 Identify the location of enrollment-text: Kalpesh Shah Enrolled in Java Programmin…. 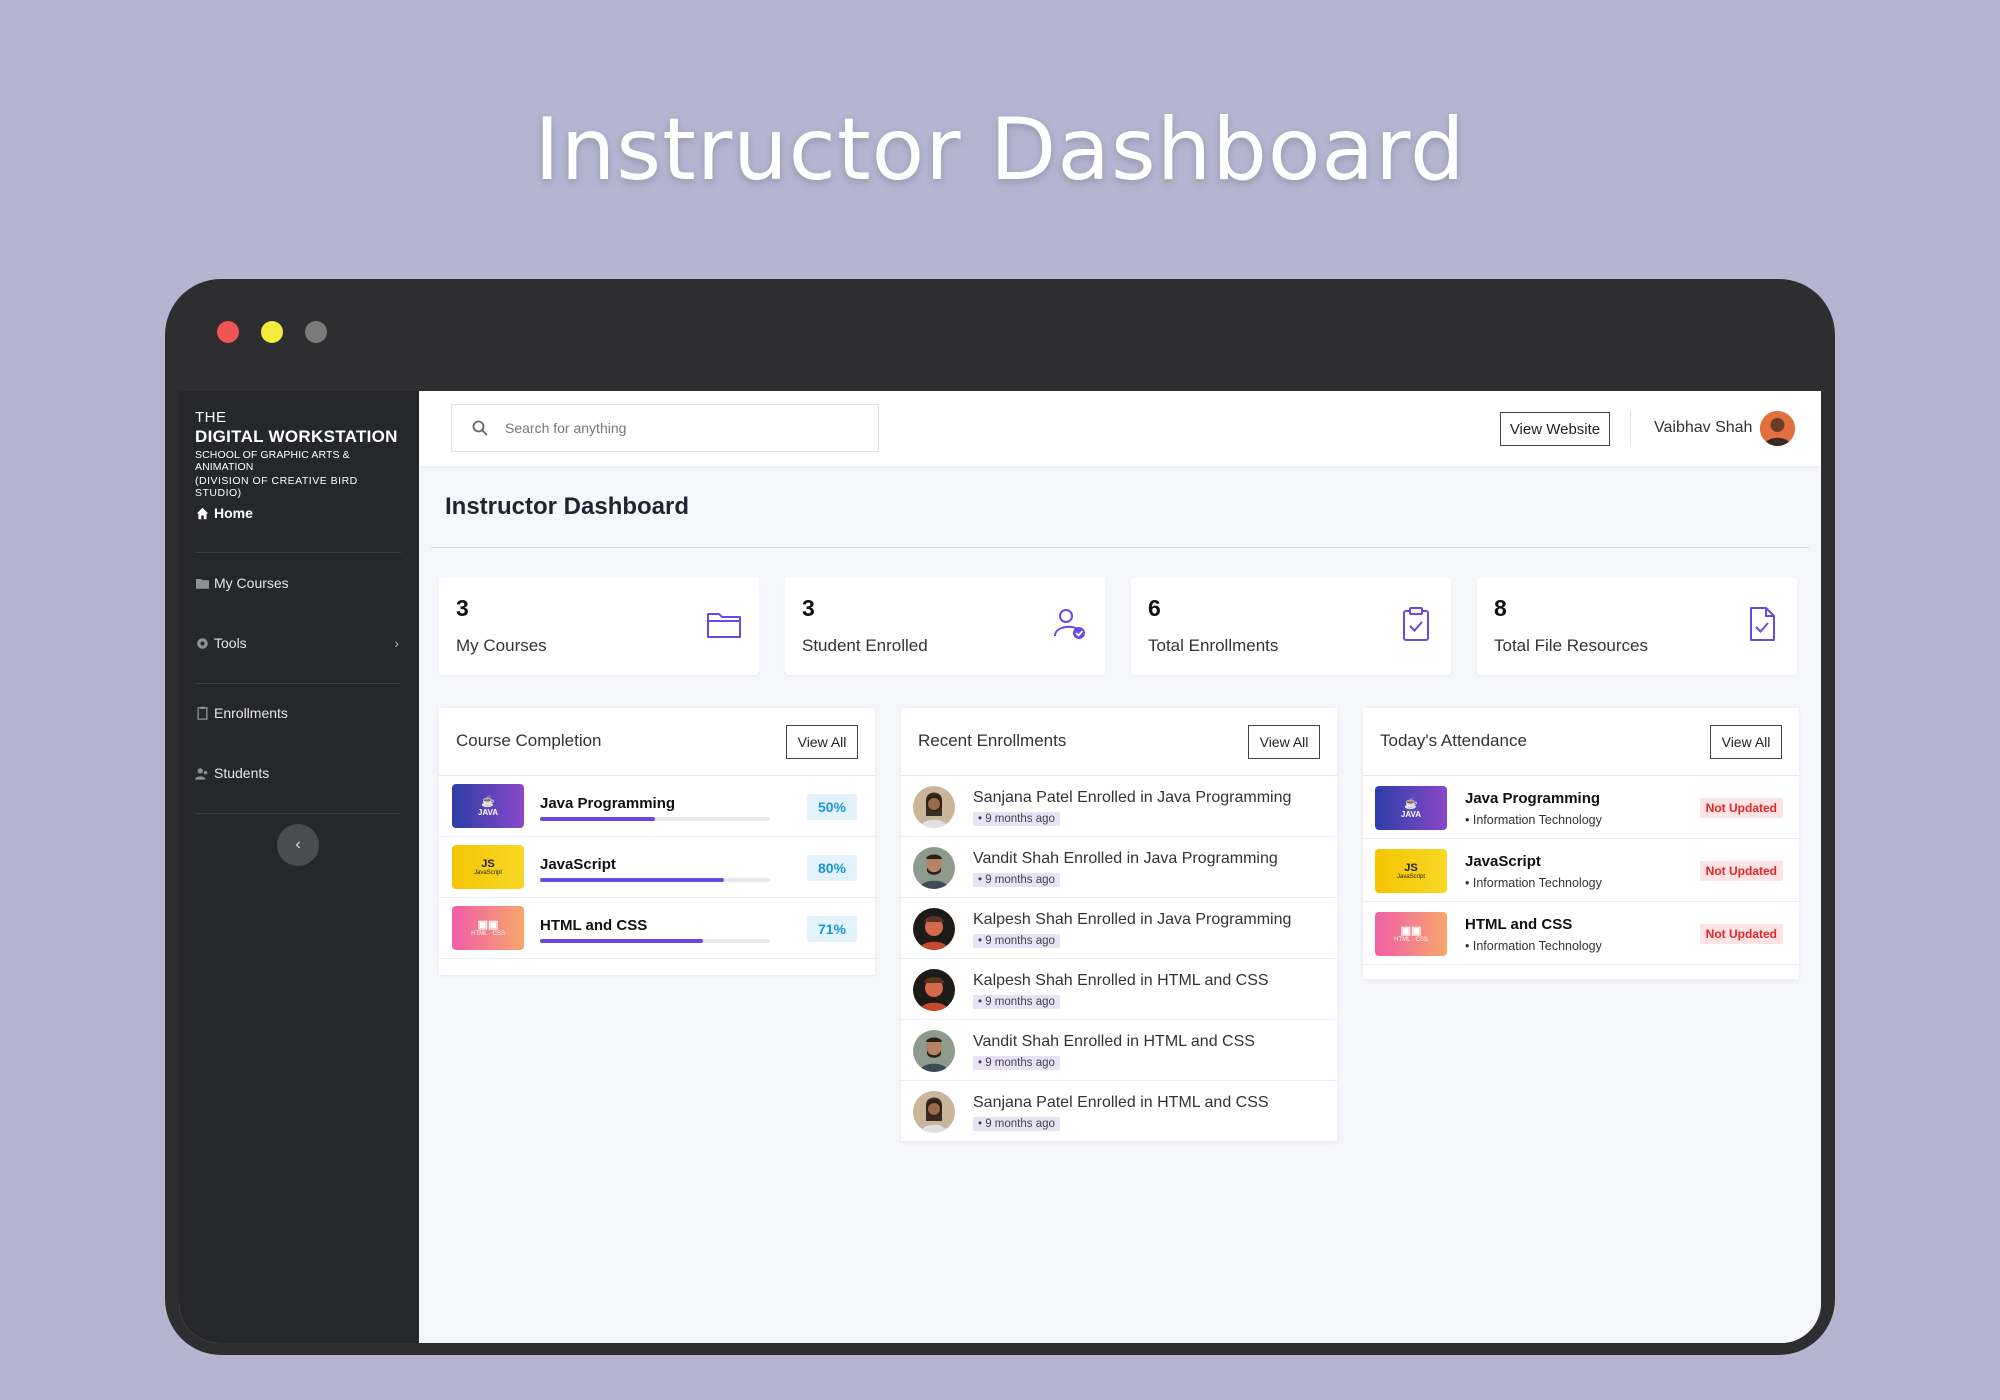
(1132, 919).